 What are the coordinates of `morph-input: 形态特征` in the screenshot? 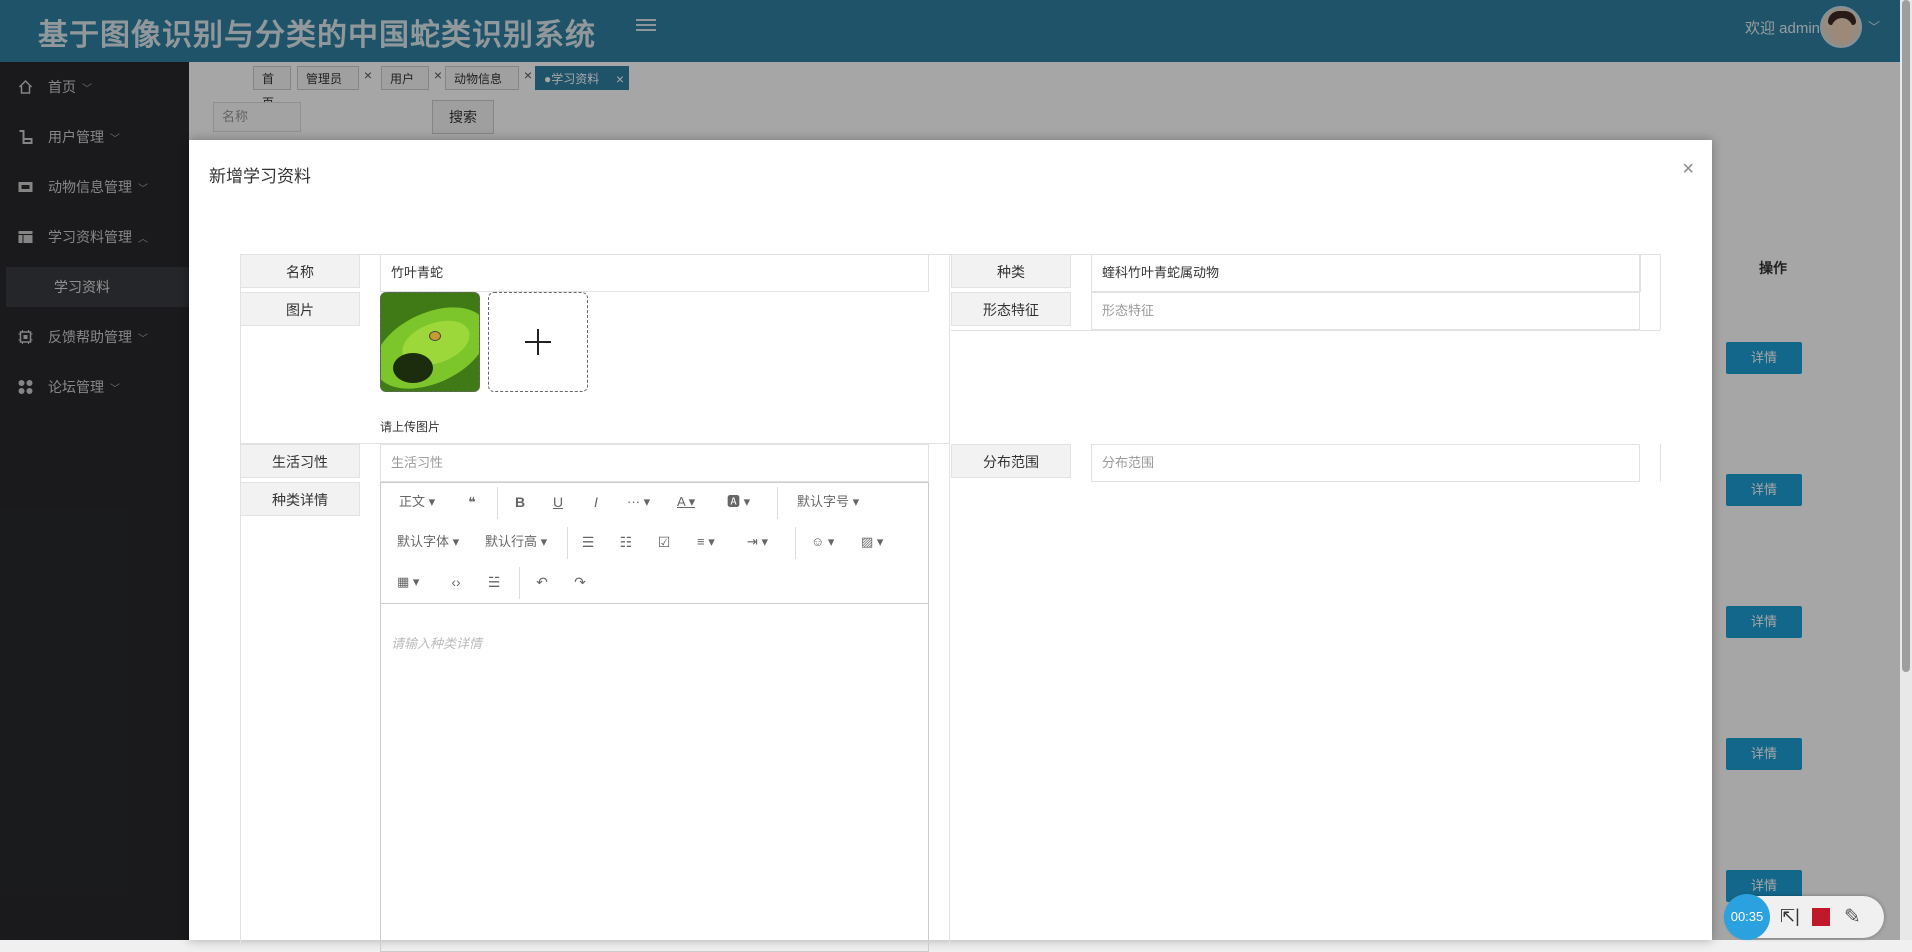 It's located at (1365, 311).